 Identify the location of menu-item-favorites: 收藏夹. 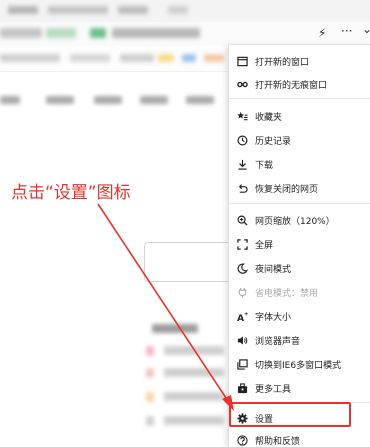
(299, 116).